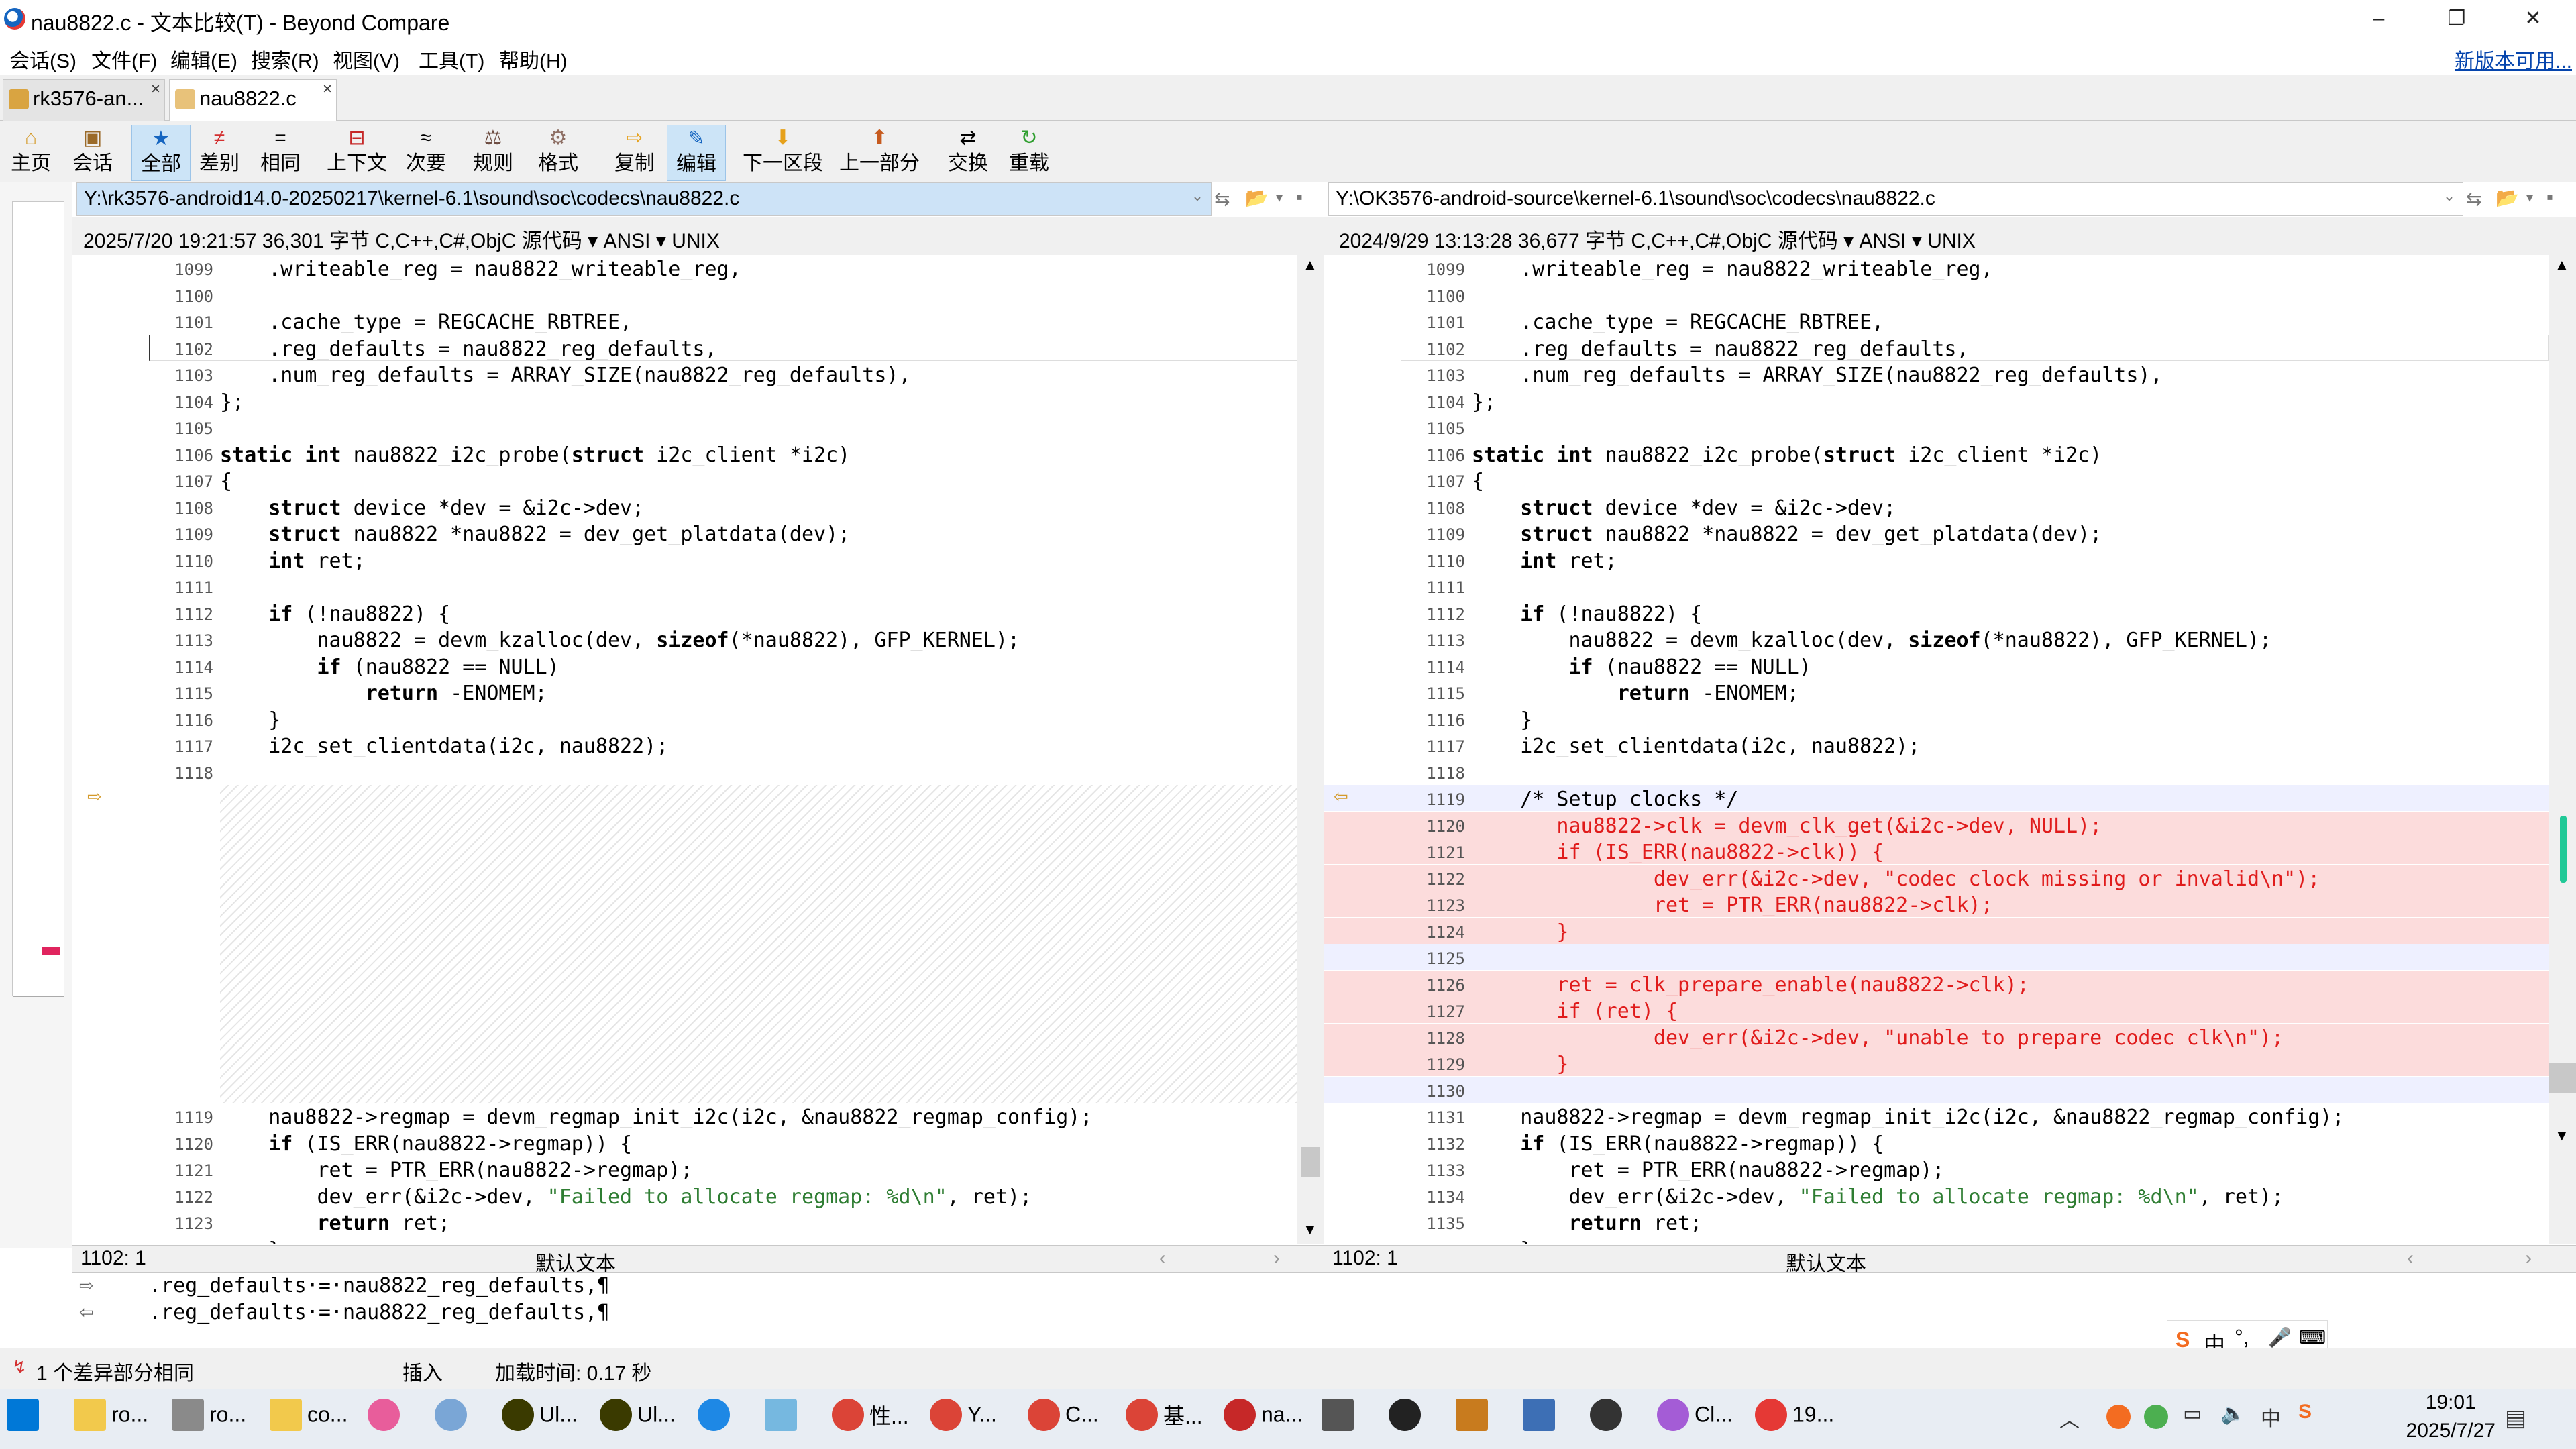  What do you see at coordinates (533, 59) in the screenshot?
I see `menu-help: 帮助(H)` at bounding box center [533, 59].